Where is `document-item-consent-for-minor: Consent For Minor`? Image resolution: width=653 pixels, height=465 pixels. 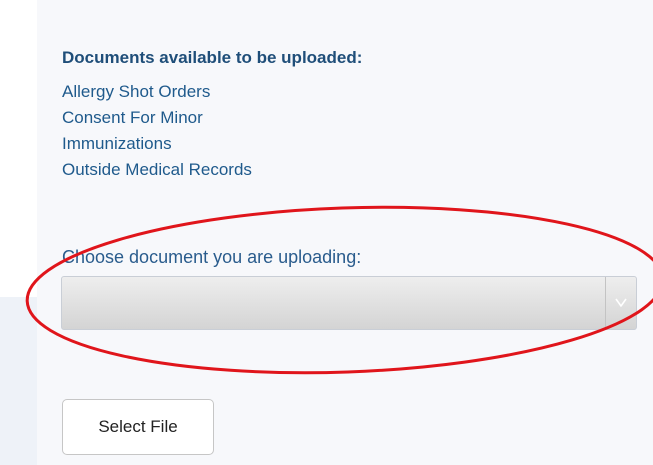
document-item-consent-for-minor: Consent For Minor is located at coordinates (132, 117).